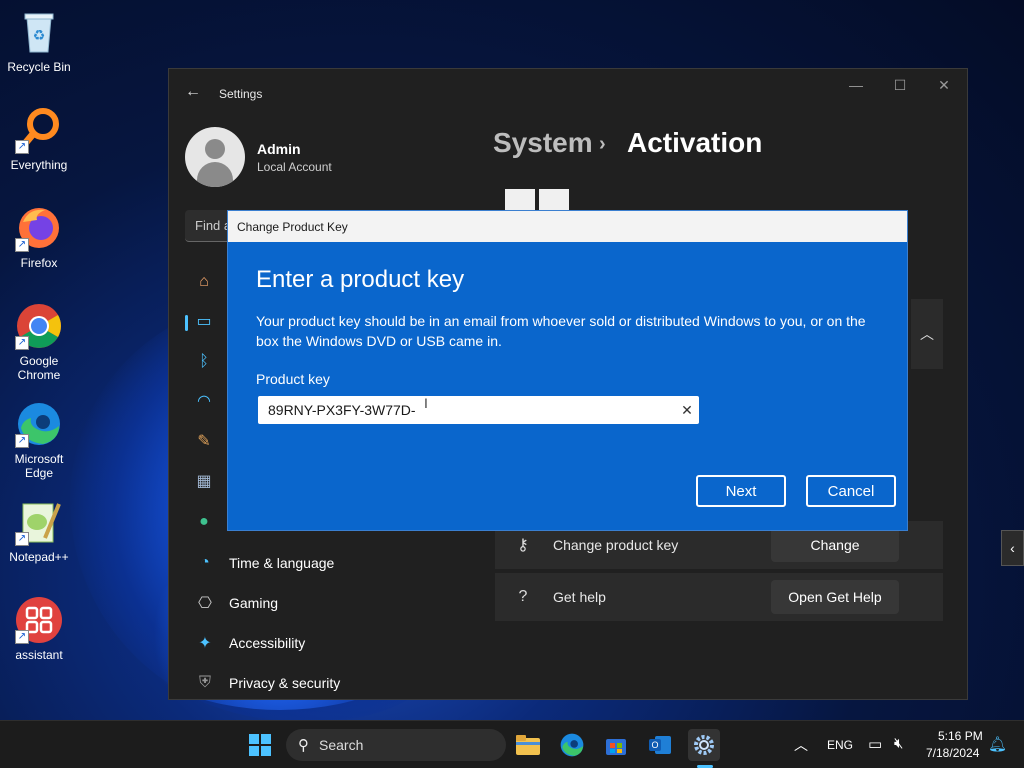 Image resolution: width=1024 pixels, height=768 pixels. What do you see at coordinates (303, 745) in the screenshot?
I see `search-icon: ⚲` at bounding box center [303, 745].